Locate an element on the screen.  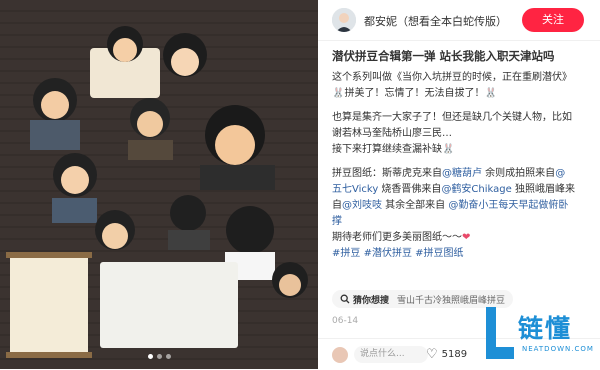
hashtag-link: #拼豆图纸 is located at coordinates (439, 253).